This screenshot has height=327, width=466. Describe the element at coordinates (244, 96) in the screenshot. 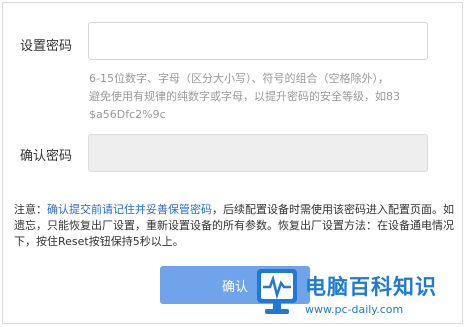

I see `hint-line-2: 避免使用有规律的纯数字或字母，以提升密码的安全等级，如83` at that location.